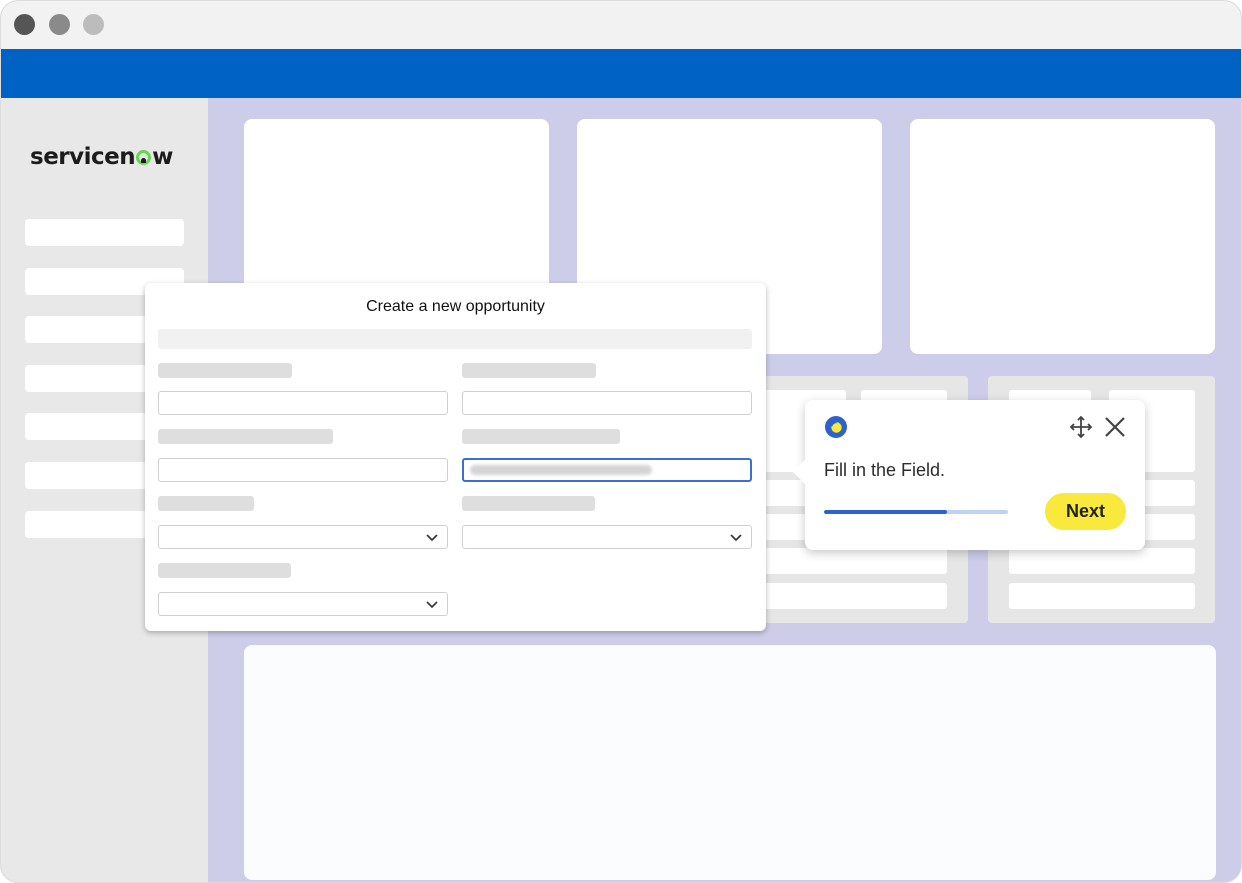 This screenshot has height=883, width=1242. I want to click on next-button: Next, so click(1085, 511).